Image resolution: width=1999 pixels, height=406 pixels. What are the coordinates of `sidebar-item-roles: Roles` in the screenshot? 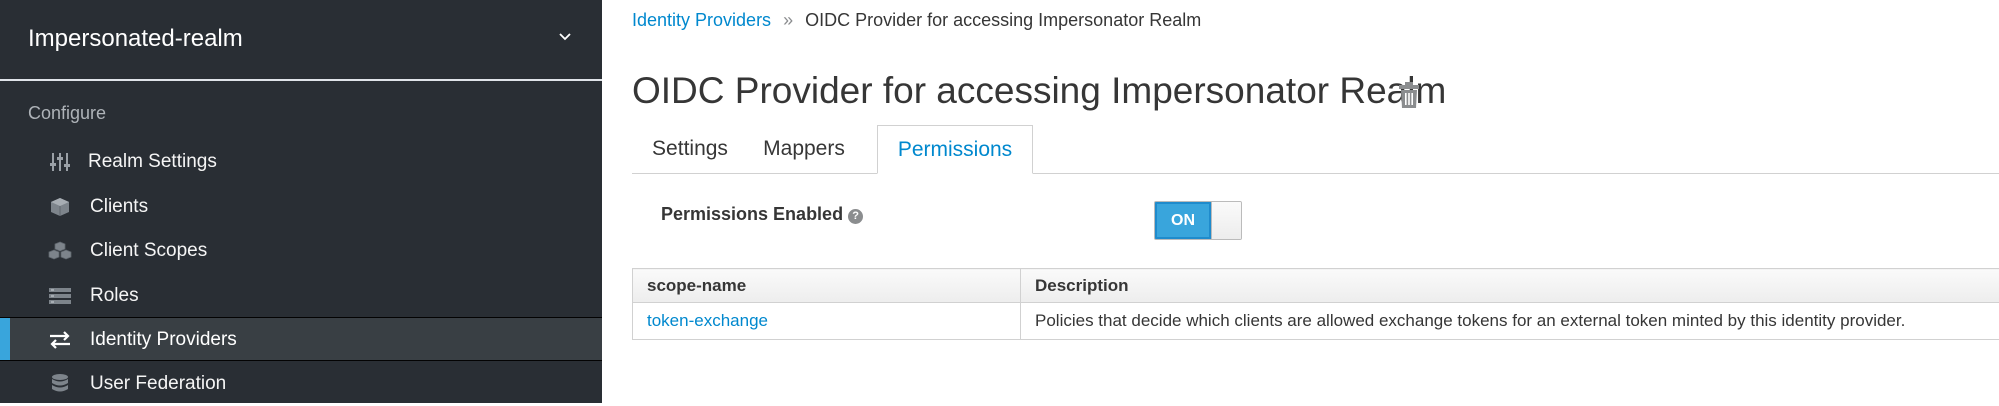 It's located at (301, 296).